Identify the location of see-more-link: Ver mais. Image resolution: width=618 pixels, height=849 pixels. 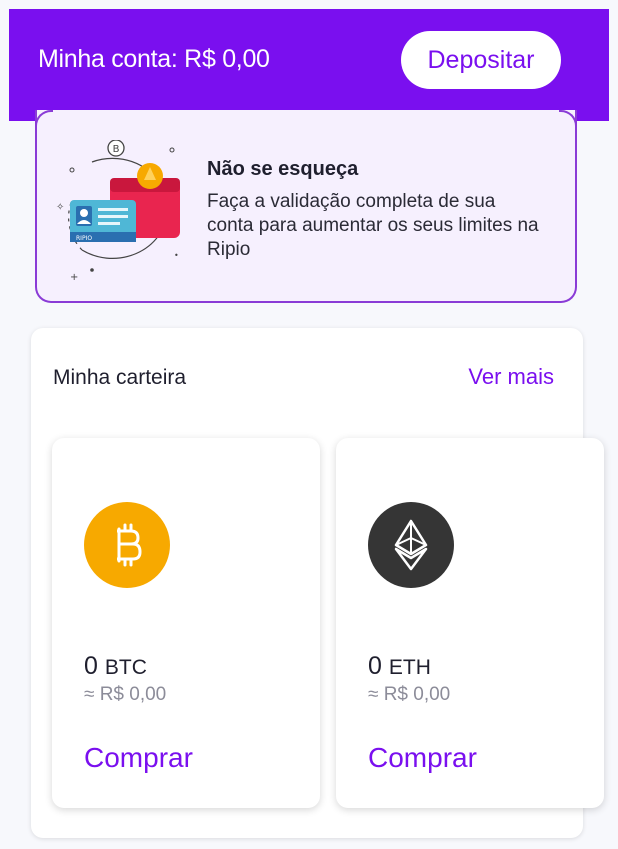
(511, 377).